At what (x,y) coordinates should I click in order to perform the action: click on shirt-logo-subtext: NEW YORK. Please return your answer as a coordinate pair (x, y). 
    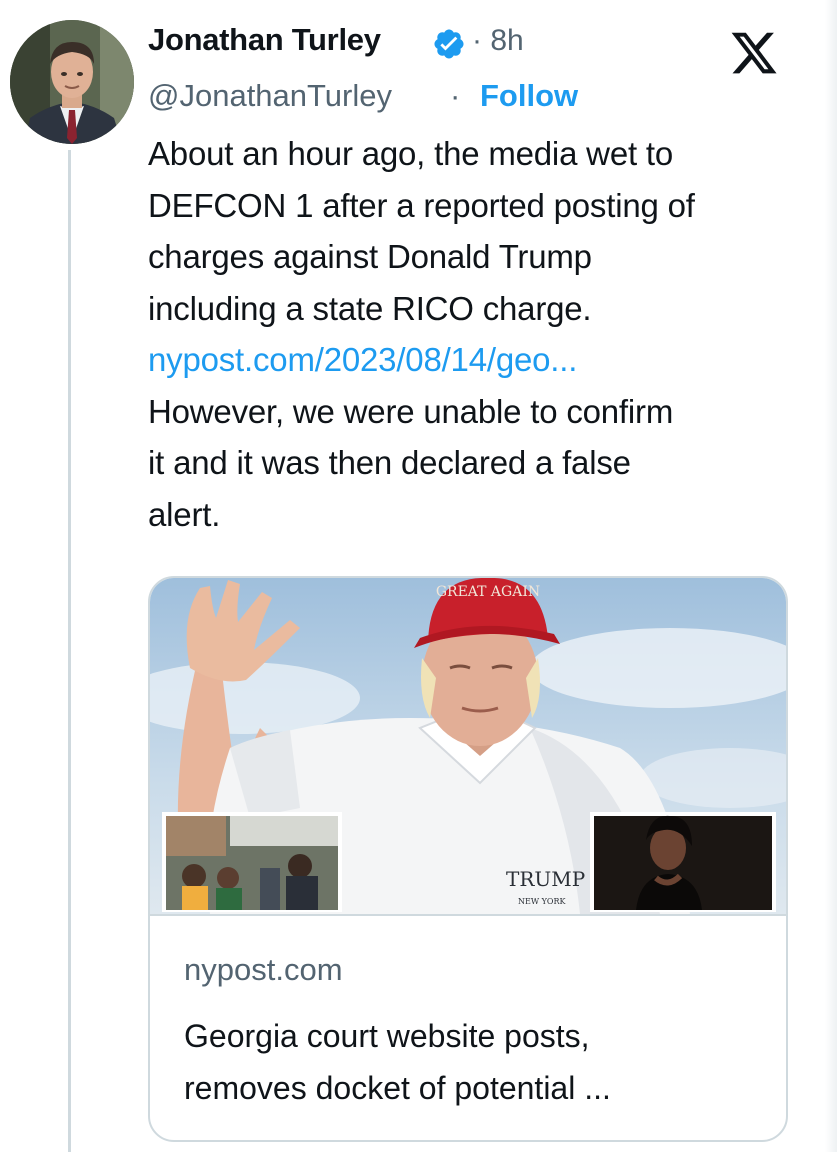
    Looking at the image, I should click on (542, 901).